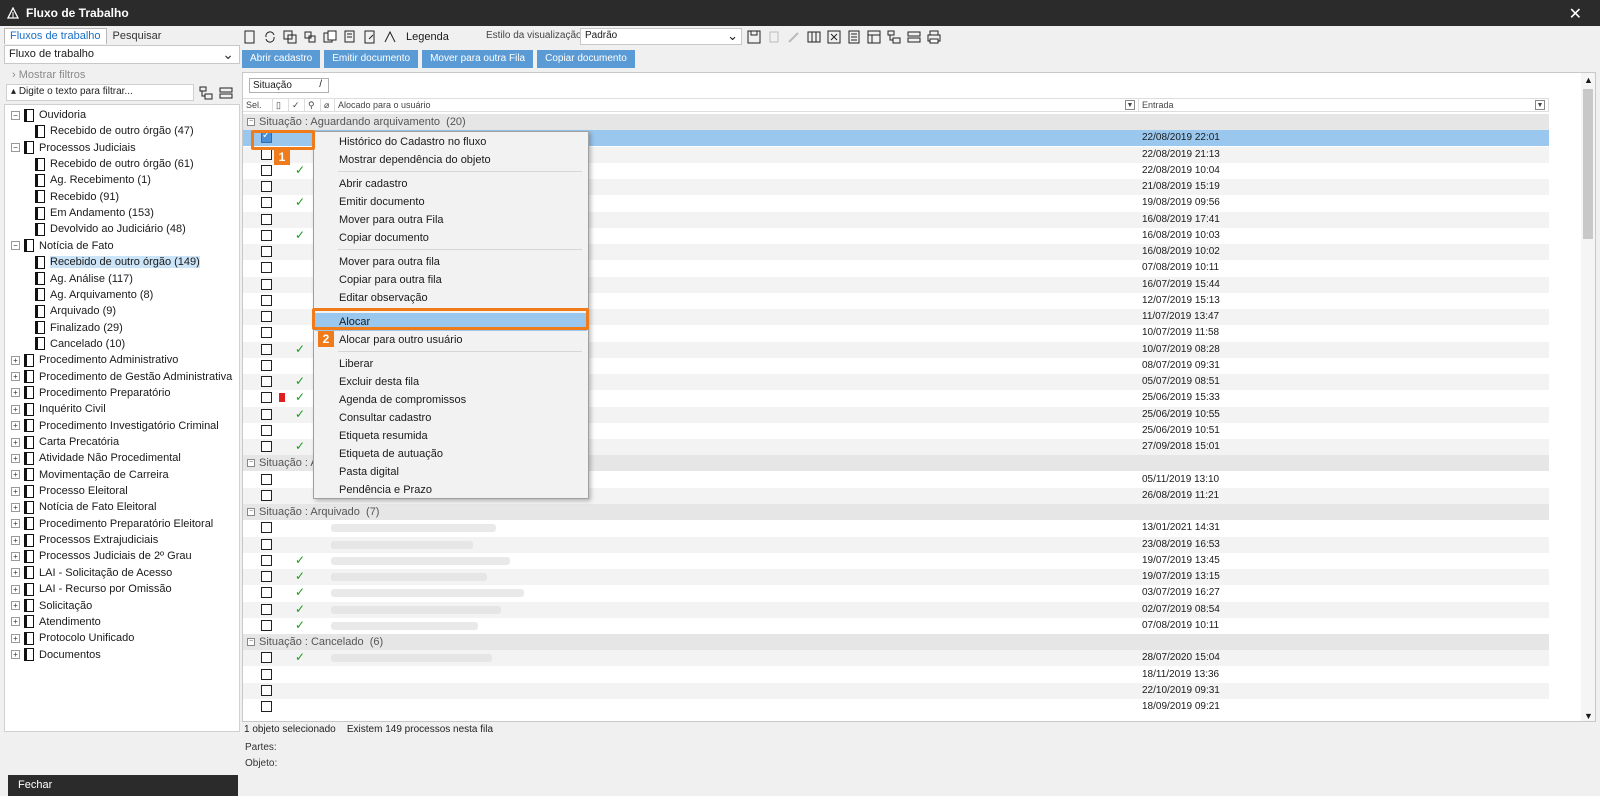  What do you see at coordinates (1588, 716) in the screenshot?
I see `scroll-down-icon: ▼` at bounding box center [1588, 716].